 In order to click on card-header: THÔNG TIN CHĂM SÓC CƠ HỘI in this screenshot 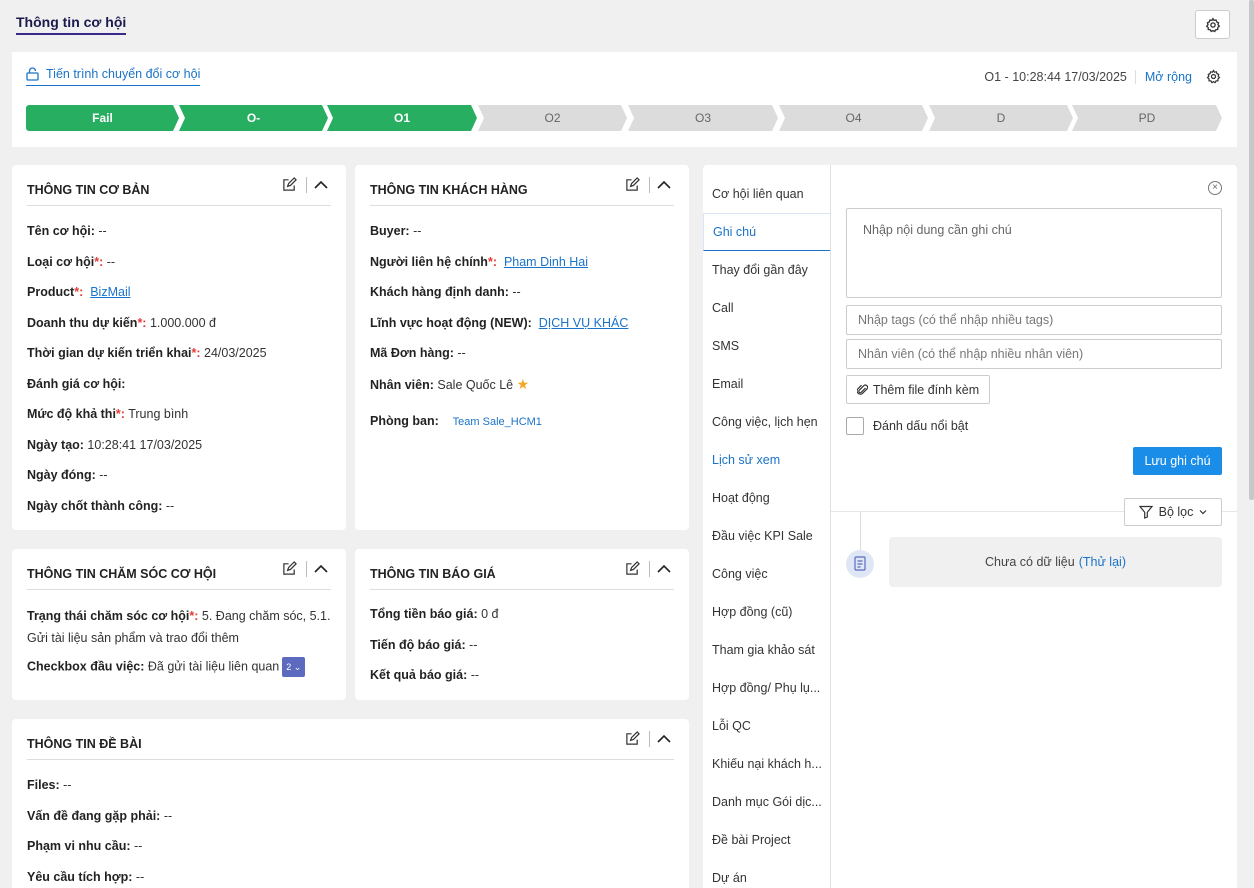, I will do `click(179, 575)`.